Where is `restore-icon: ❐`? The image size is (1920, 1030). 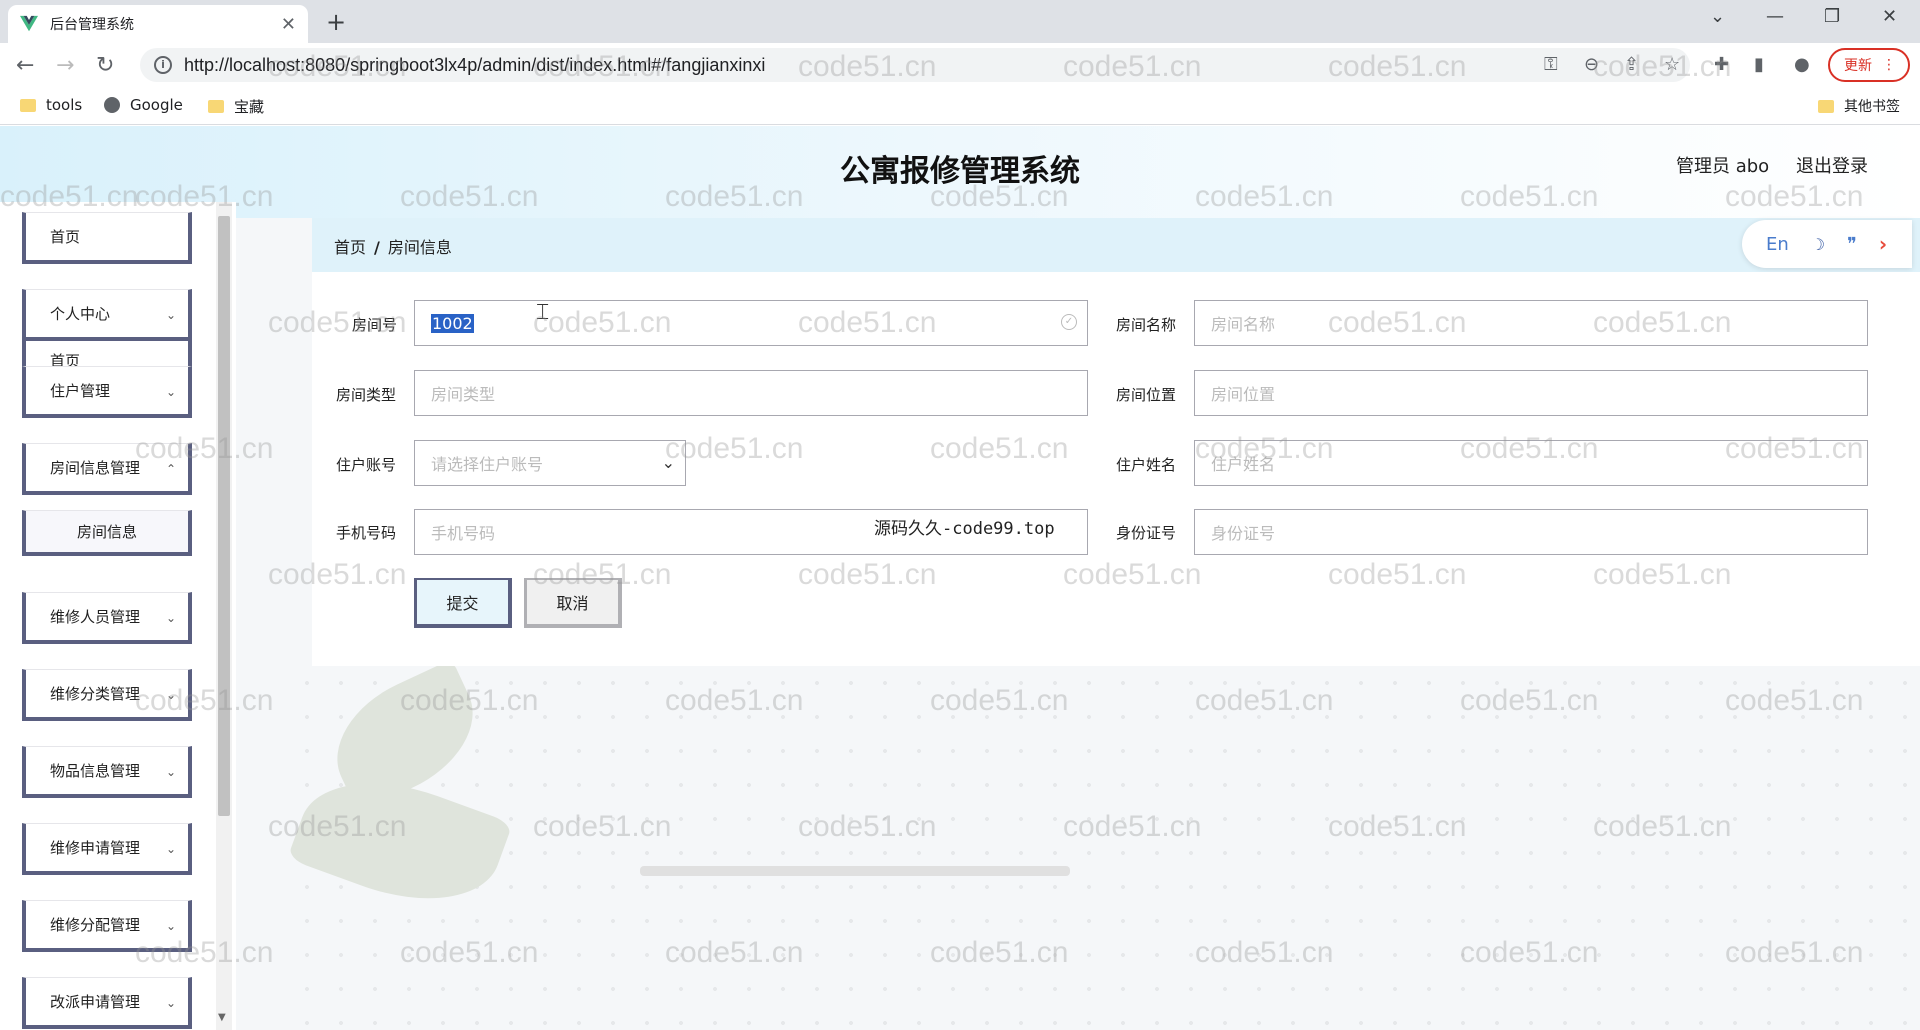
restore-icon: ❐ is located at coordinates (1832, 16).